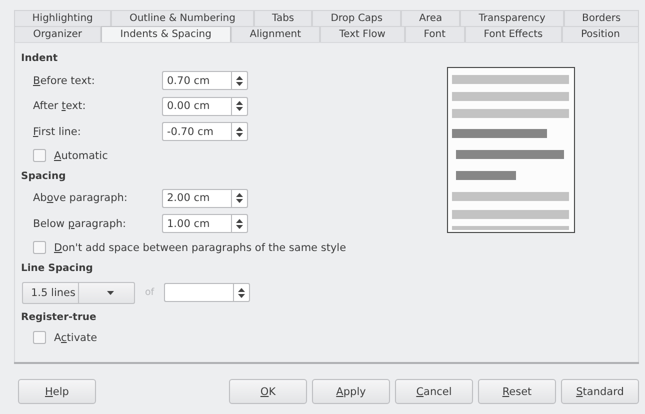 The width and height of the screenshot is (645, 414). Describe the element at coordinates (57, 132) in the screenshot. I see `field-label: First line:` at that location.